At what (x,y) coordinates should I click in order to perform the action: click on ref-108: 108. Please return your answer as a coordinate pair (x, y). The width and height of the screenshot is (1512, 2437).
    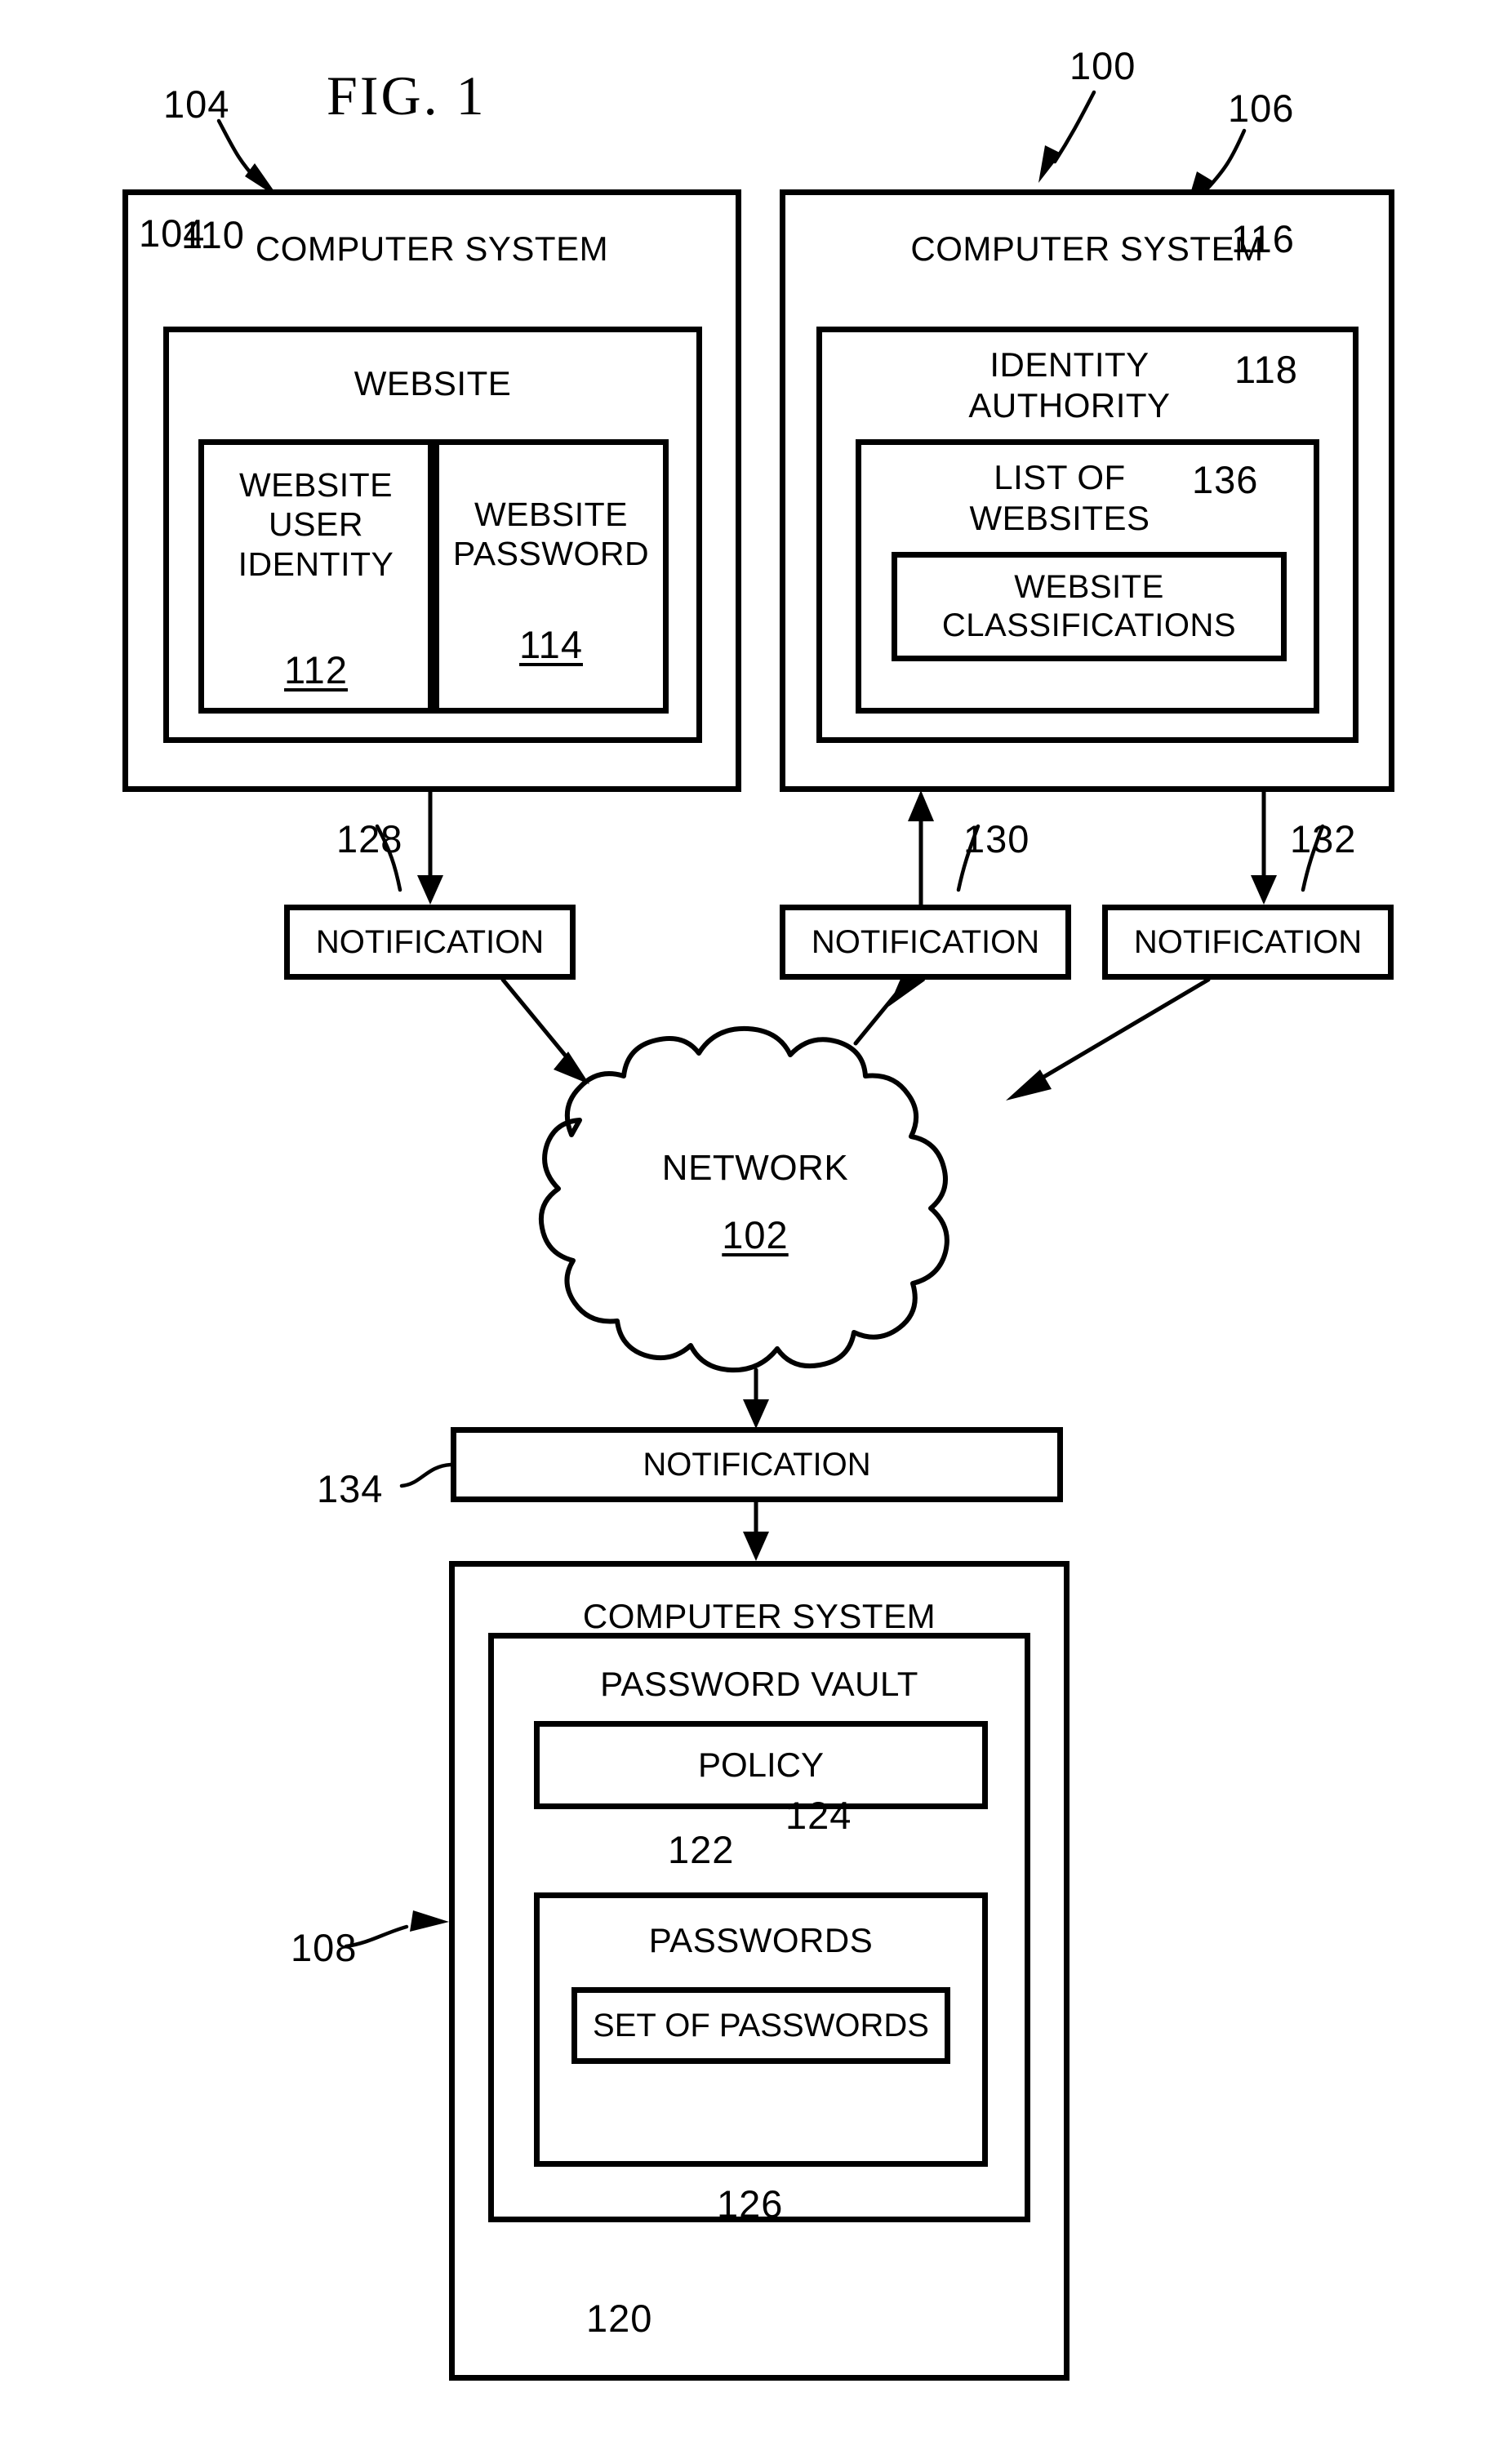
    Looking at the image, I should click on (324, 1948).